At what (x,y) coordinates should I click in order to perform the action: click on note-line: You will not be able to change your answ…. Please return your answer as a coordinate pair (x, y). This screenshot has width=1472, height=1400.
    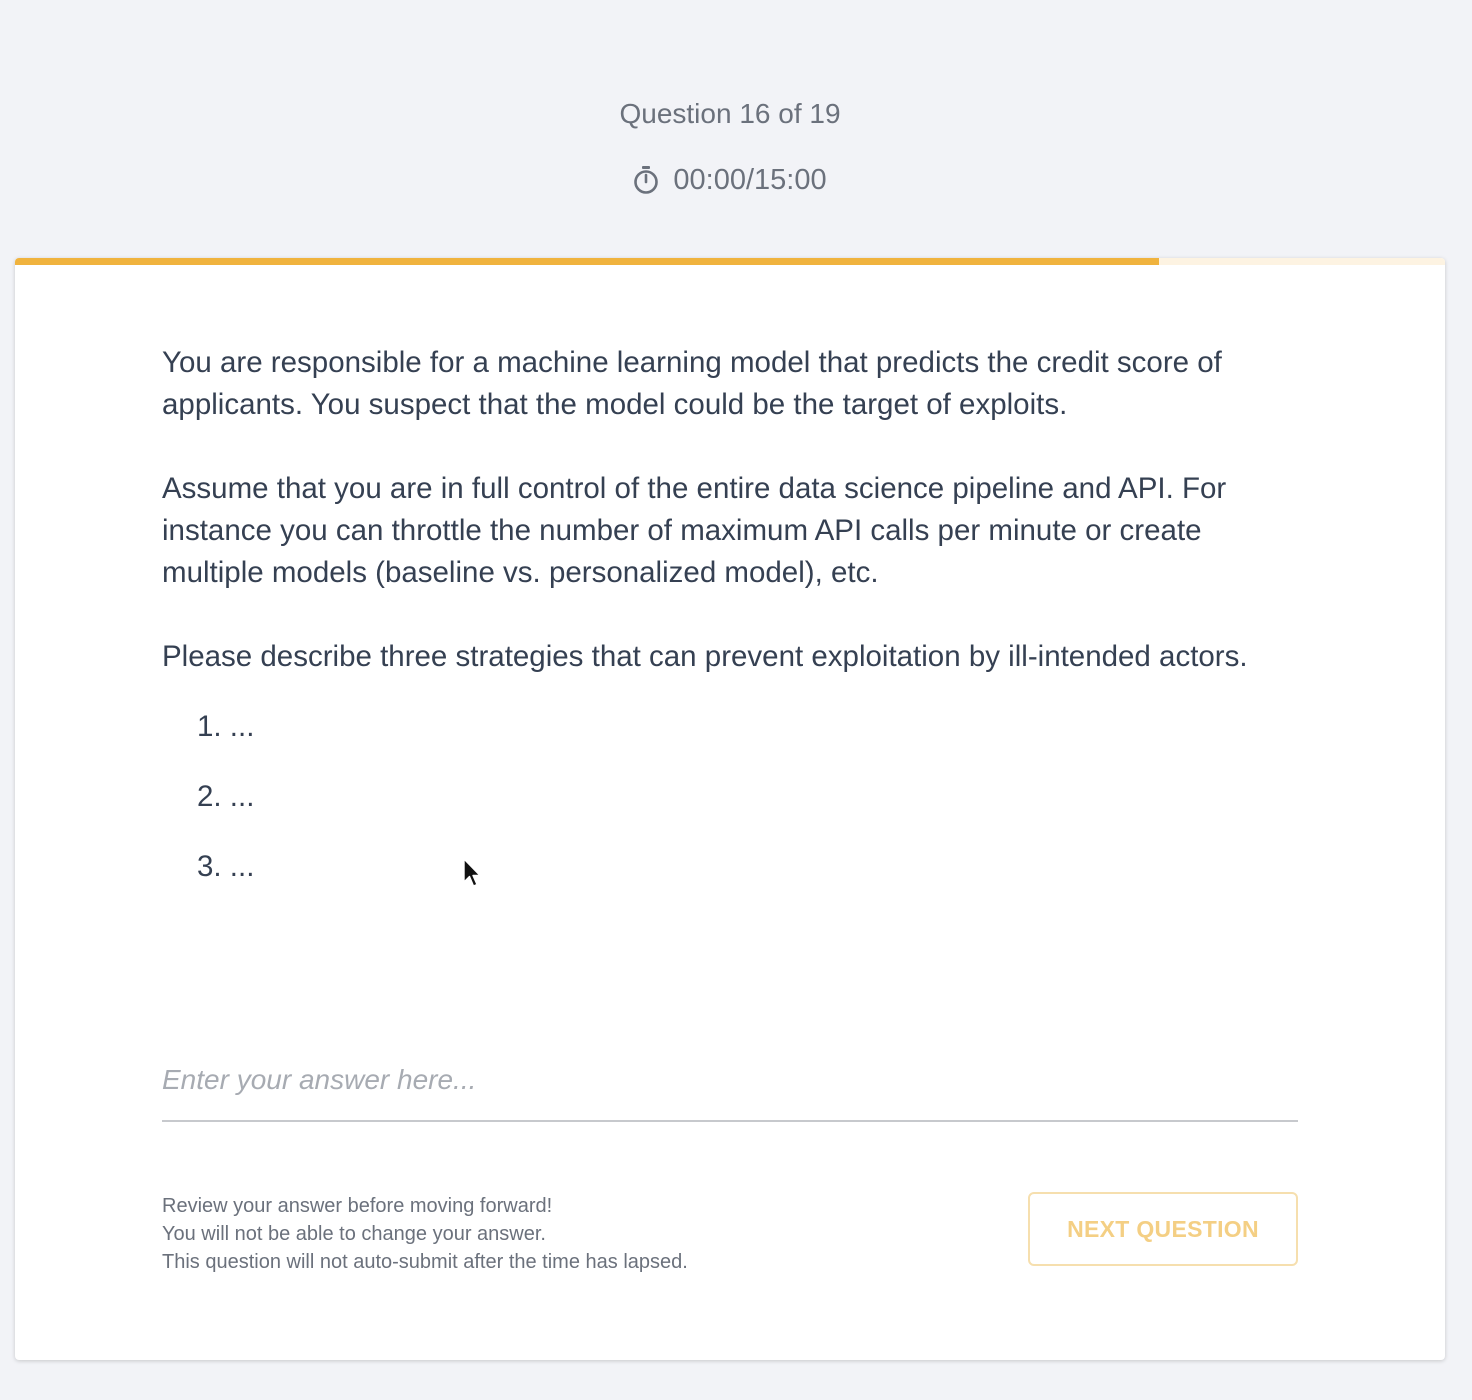
    Looking at the image, I should click on (354, 1234).